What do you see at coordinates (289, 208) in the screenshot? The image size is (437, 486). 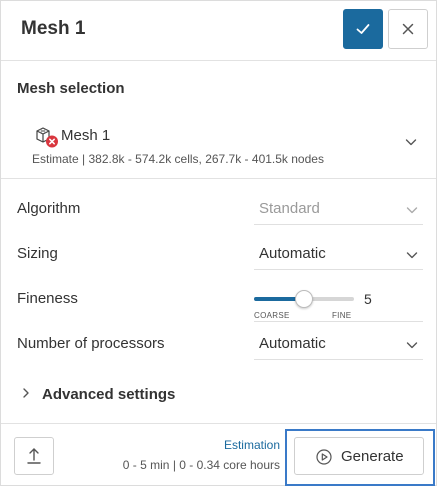 I see `algorithm-value: Standard` at bounding box center [289, 208].